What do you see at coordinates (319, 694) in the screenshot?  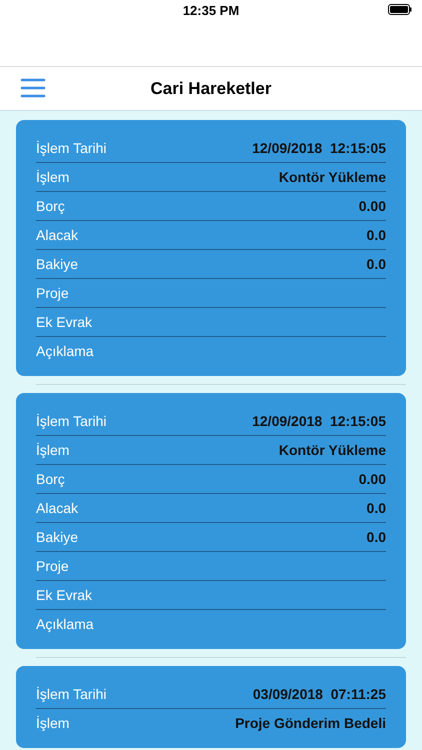 I see `field-value: 03/09/2018 07:11:25` at bounding box center [319, 694].